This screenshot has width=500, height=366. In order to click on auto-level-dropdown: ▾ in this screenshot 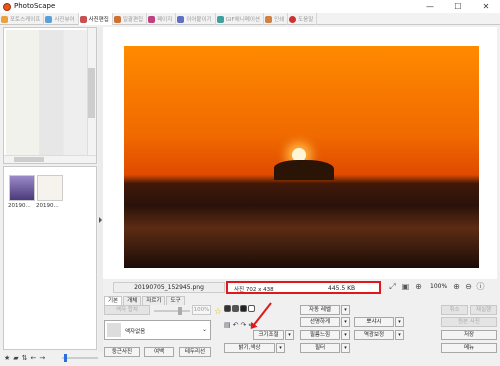, I will do `click(345, 310)`.